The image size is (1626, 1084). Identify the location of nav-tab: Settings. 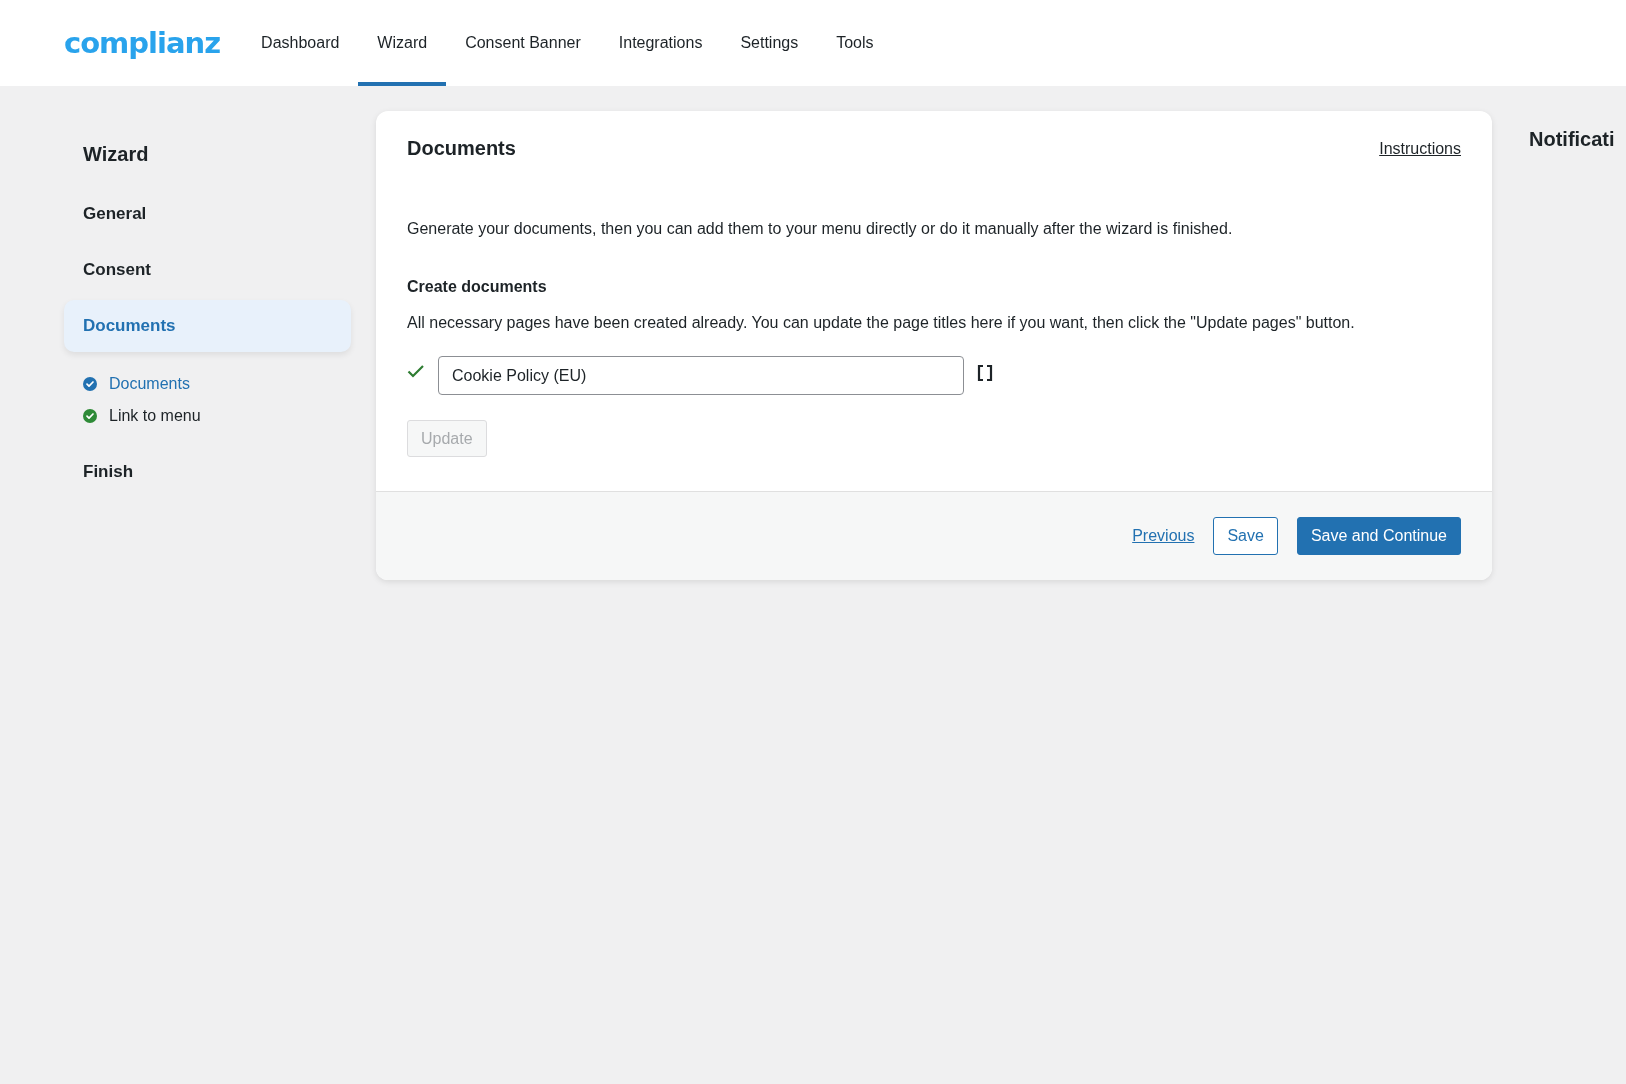
(769, 43).